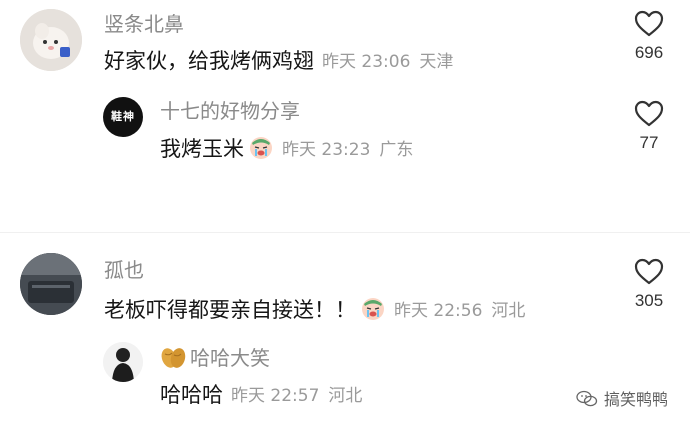 The image size is (690, 428). I want to click on comment-time: 昨天 22:56, so click(438, 311).